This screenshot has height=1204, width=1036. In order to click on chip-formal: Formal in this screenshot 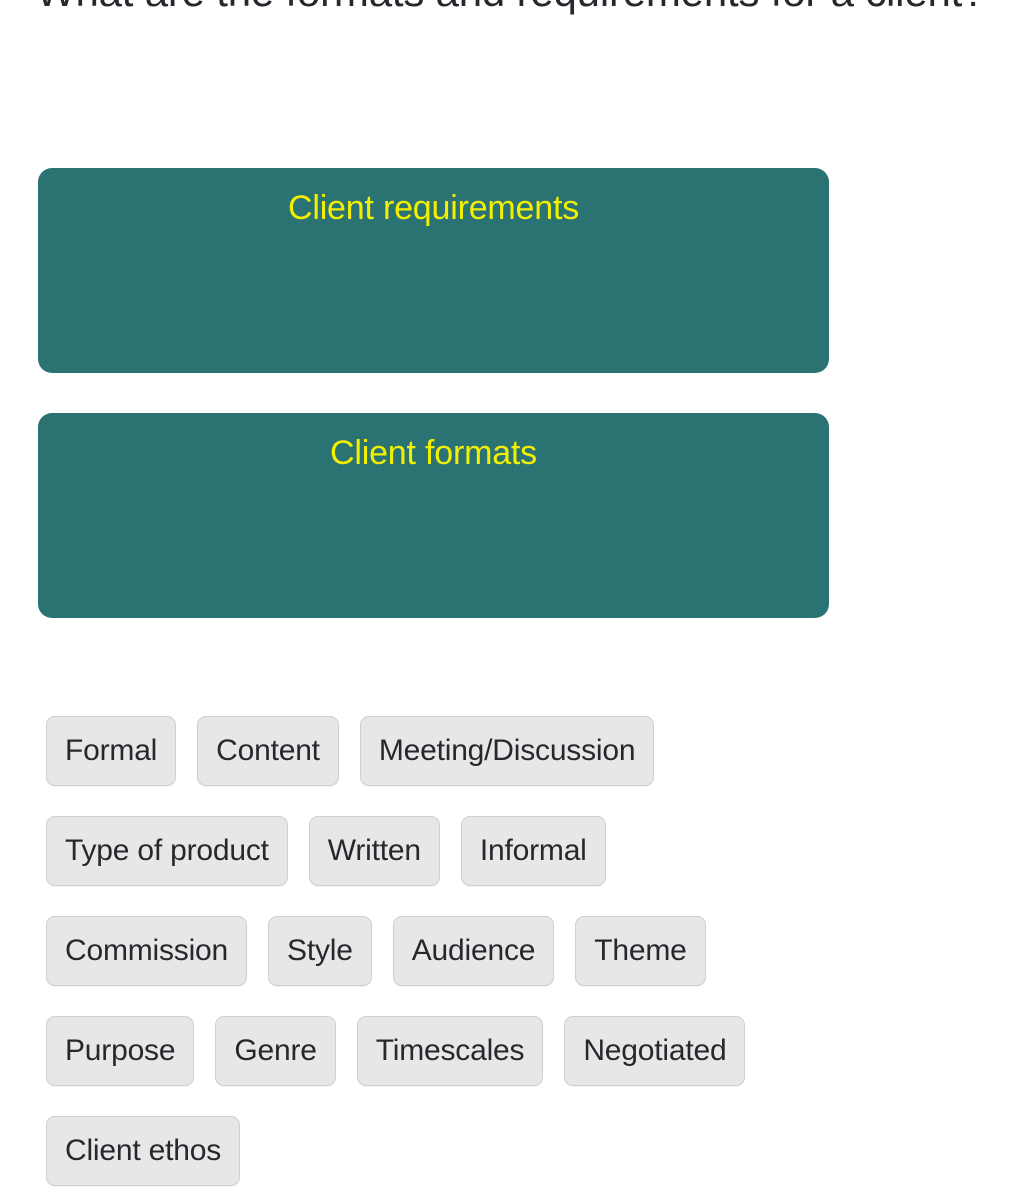, I will do `click(111, 751)`.